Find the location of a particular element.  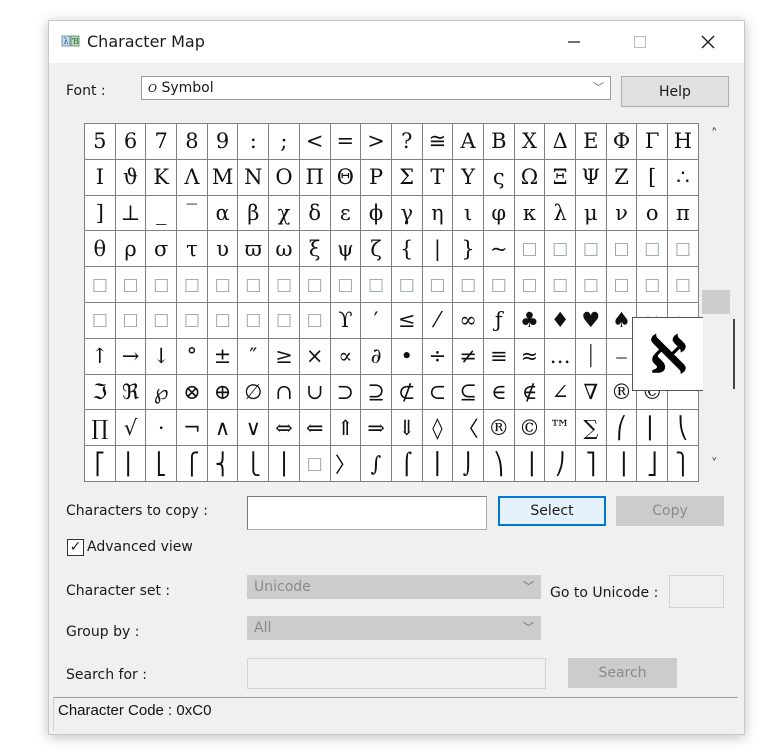

character-cell: ⋅ is located at coordinates (162, 428).